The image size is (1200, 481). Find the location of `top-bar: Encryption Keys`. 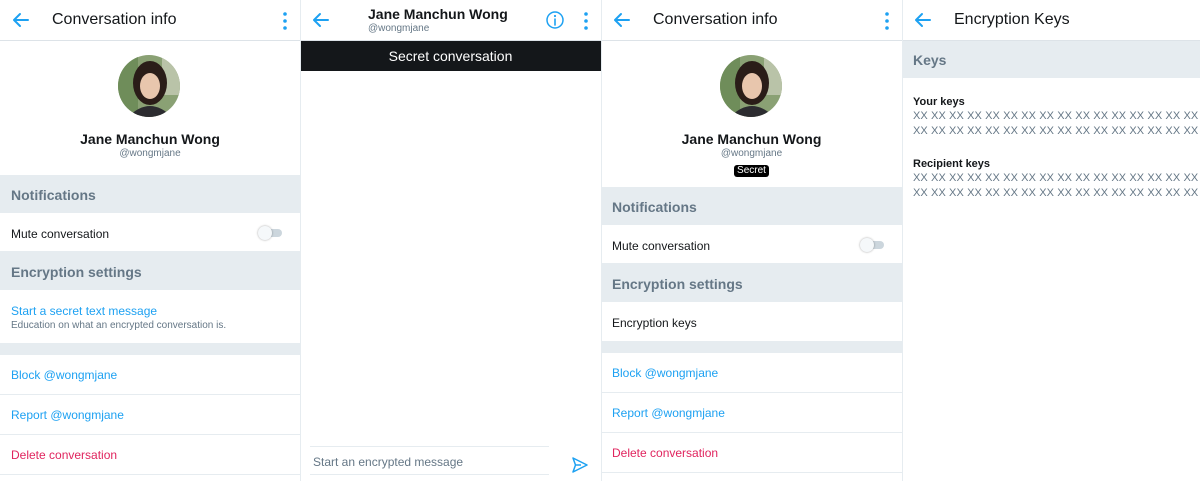

top-bar: Encryption Keys is located at coordinates (1051, 20).